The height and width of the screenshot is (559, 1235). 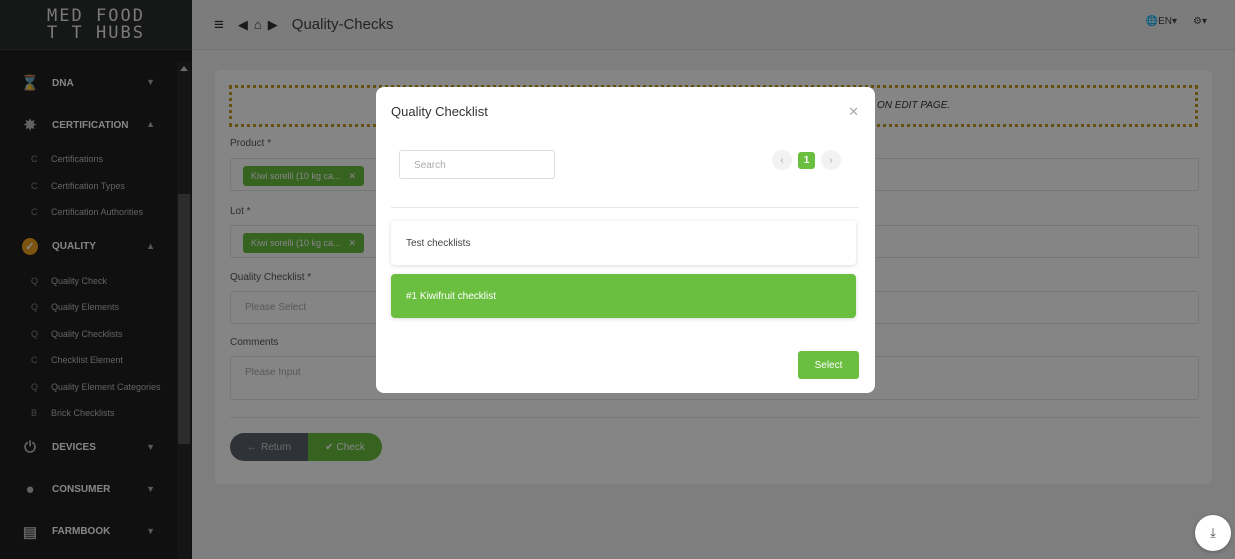 I want to click on modal-title: Quality Checklist, so click(x=439, y=111).